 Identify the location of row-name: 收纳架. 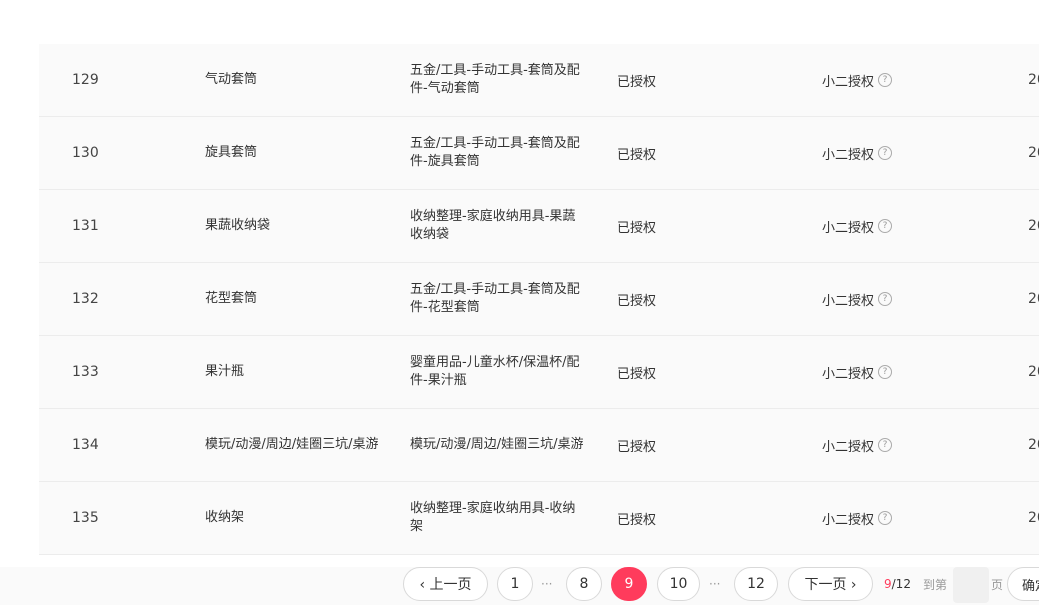
(225, 517).